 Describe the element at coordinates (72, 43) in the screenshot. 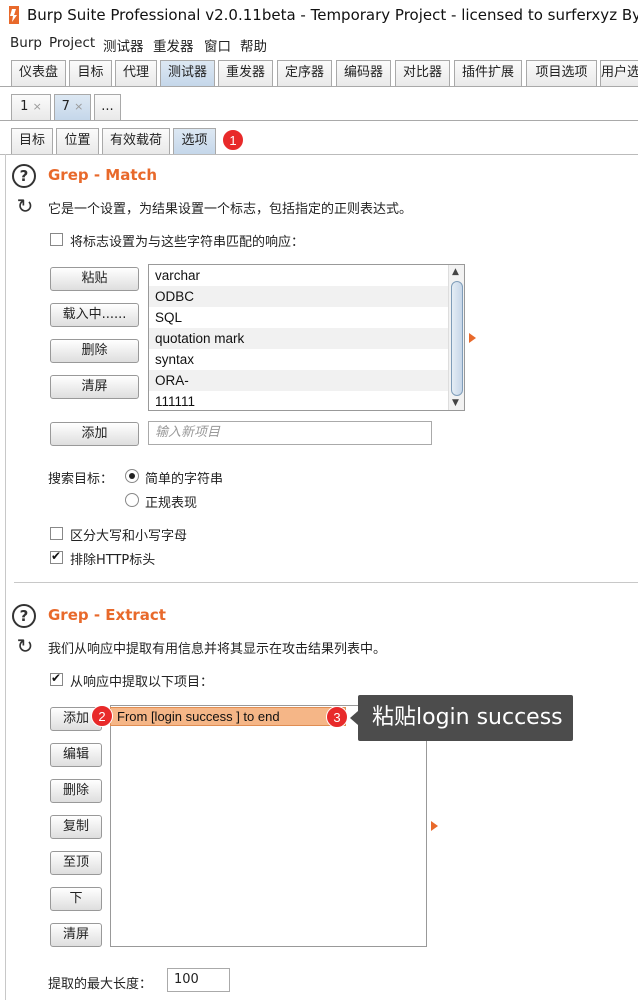

I see `menu-project: Project` at that location.